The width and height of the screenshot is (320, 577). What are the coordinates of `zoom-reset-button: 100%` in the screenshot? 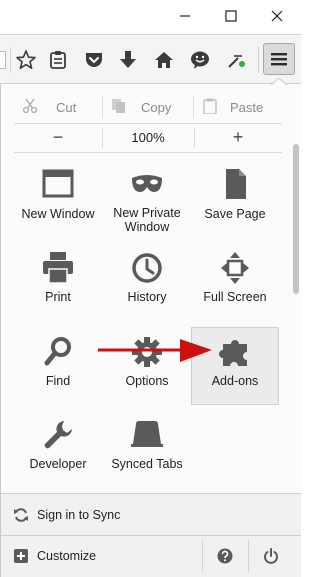 It's located at (148, 138).